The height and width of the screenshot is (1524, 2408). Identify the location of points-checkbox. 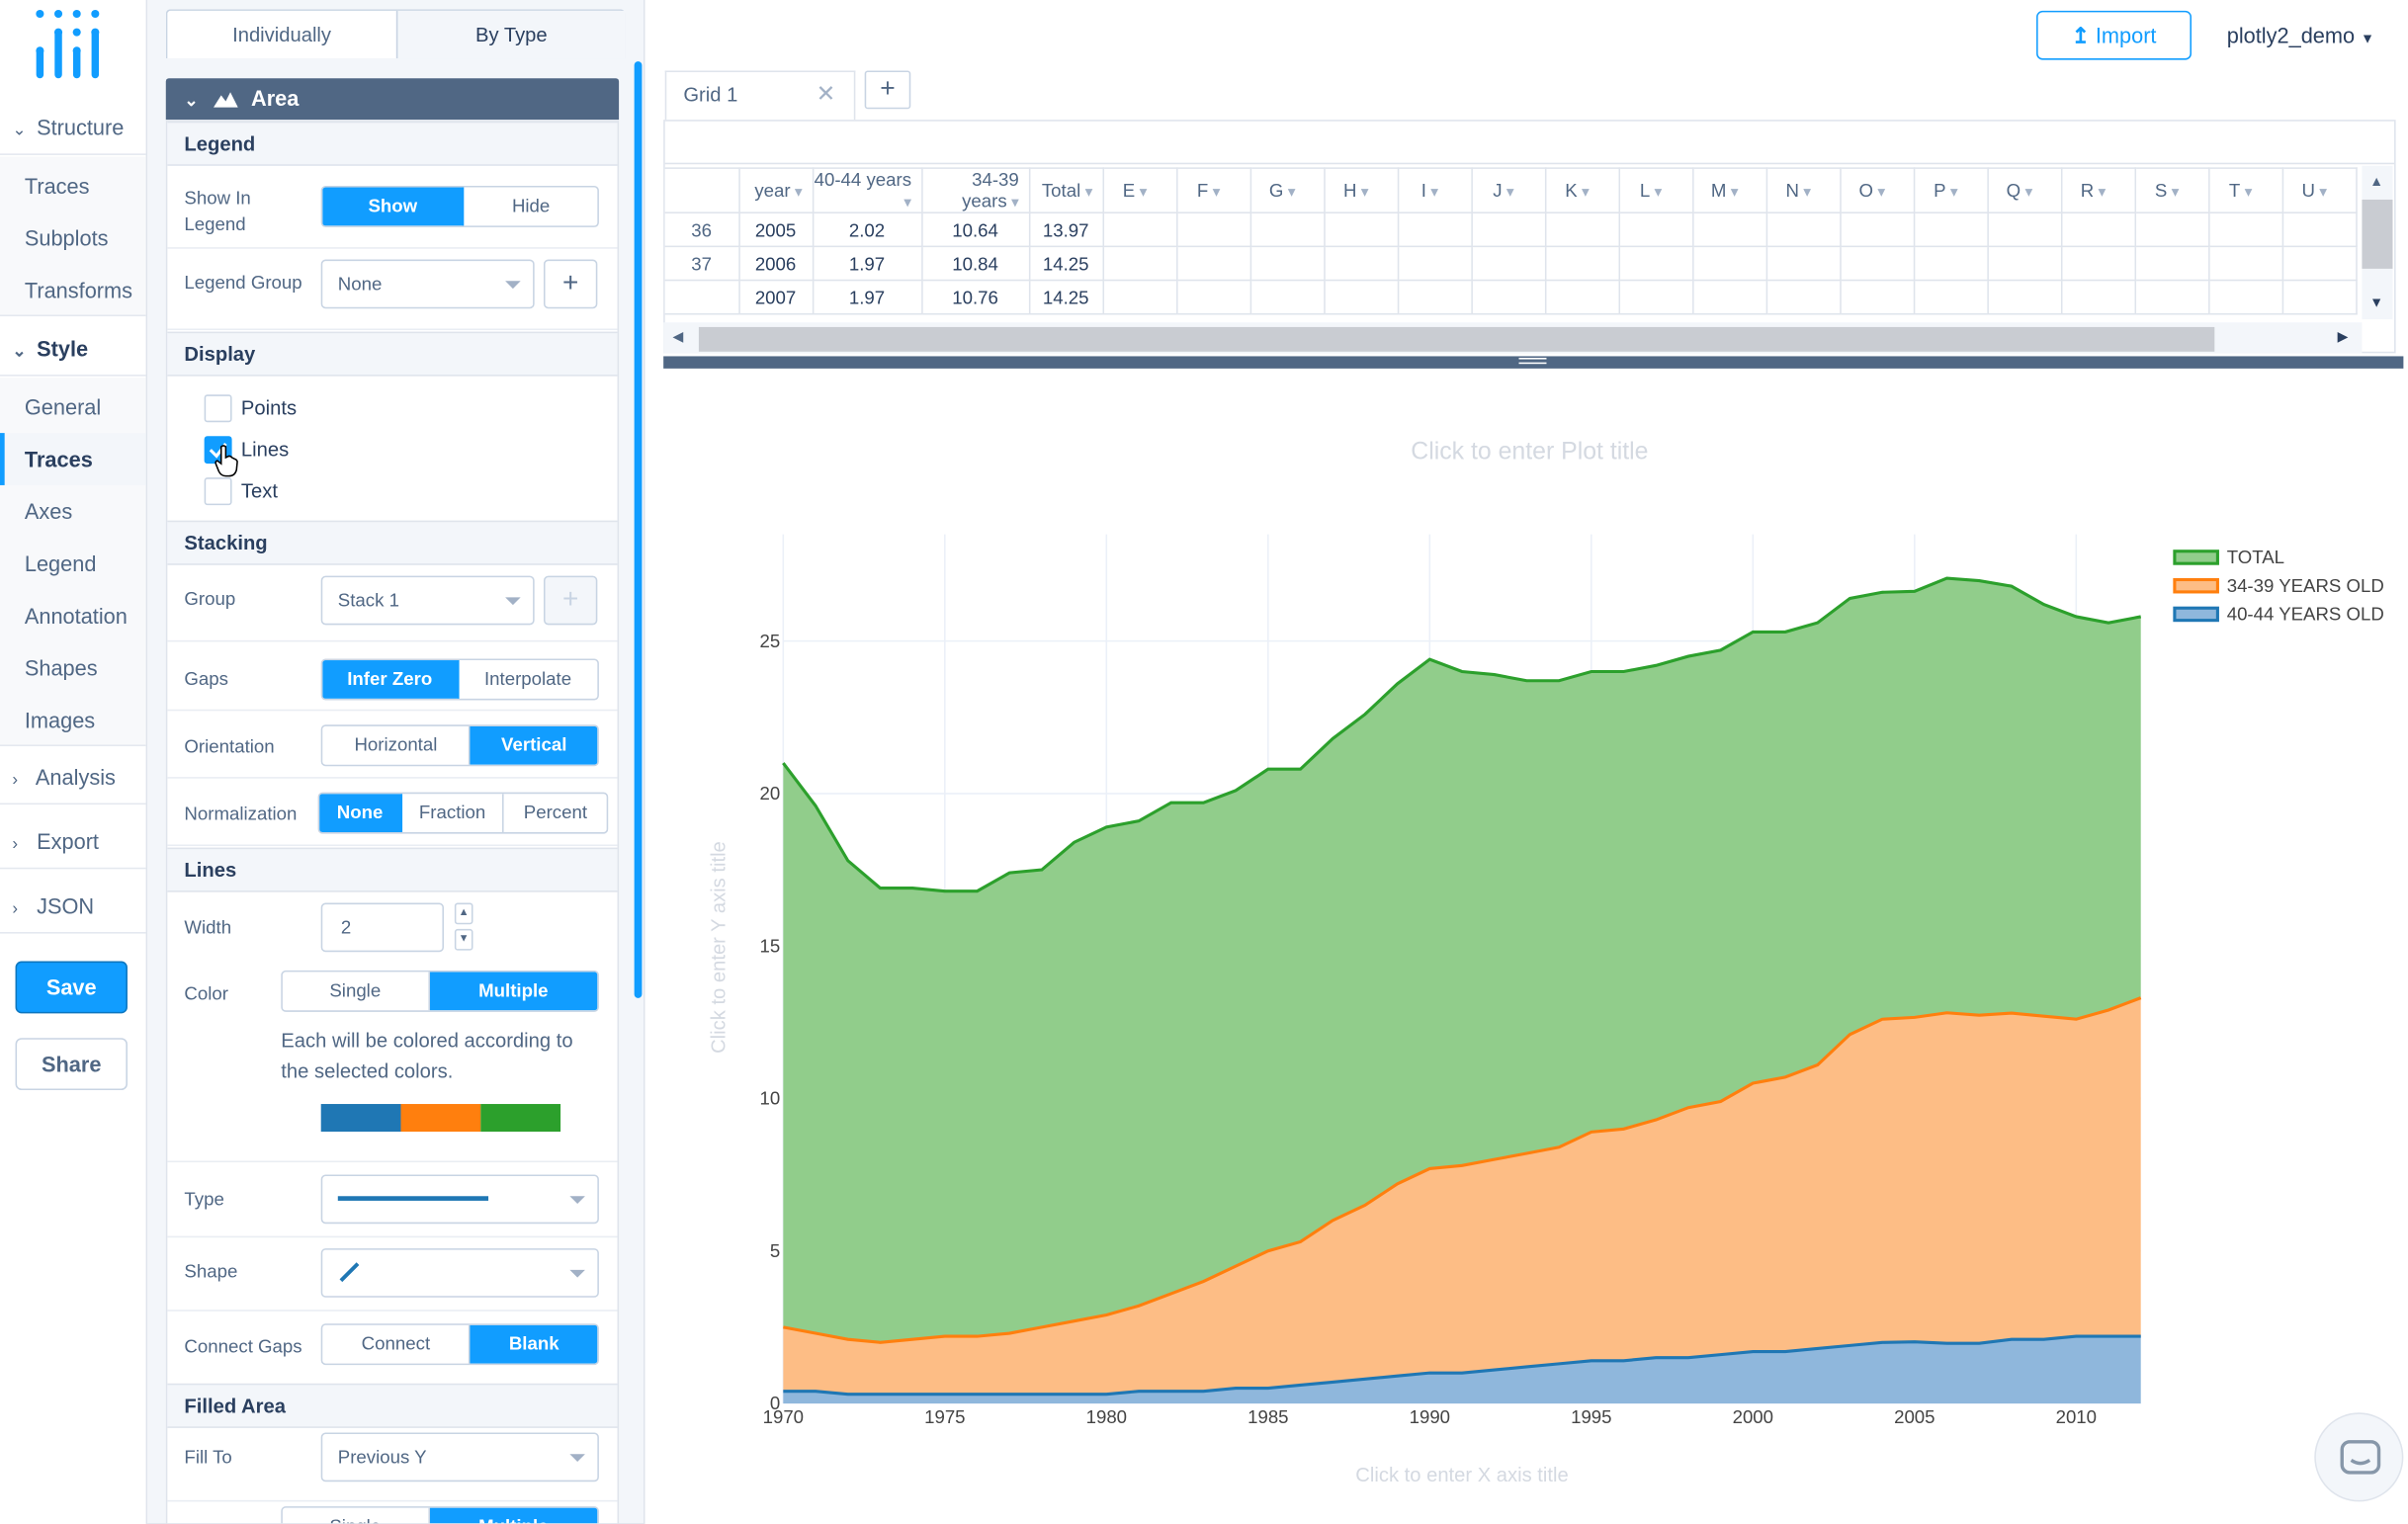
(218, 408).